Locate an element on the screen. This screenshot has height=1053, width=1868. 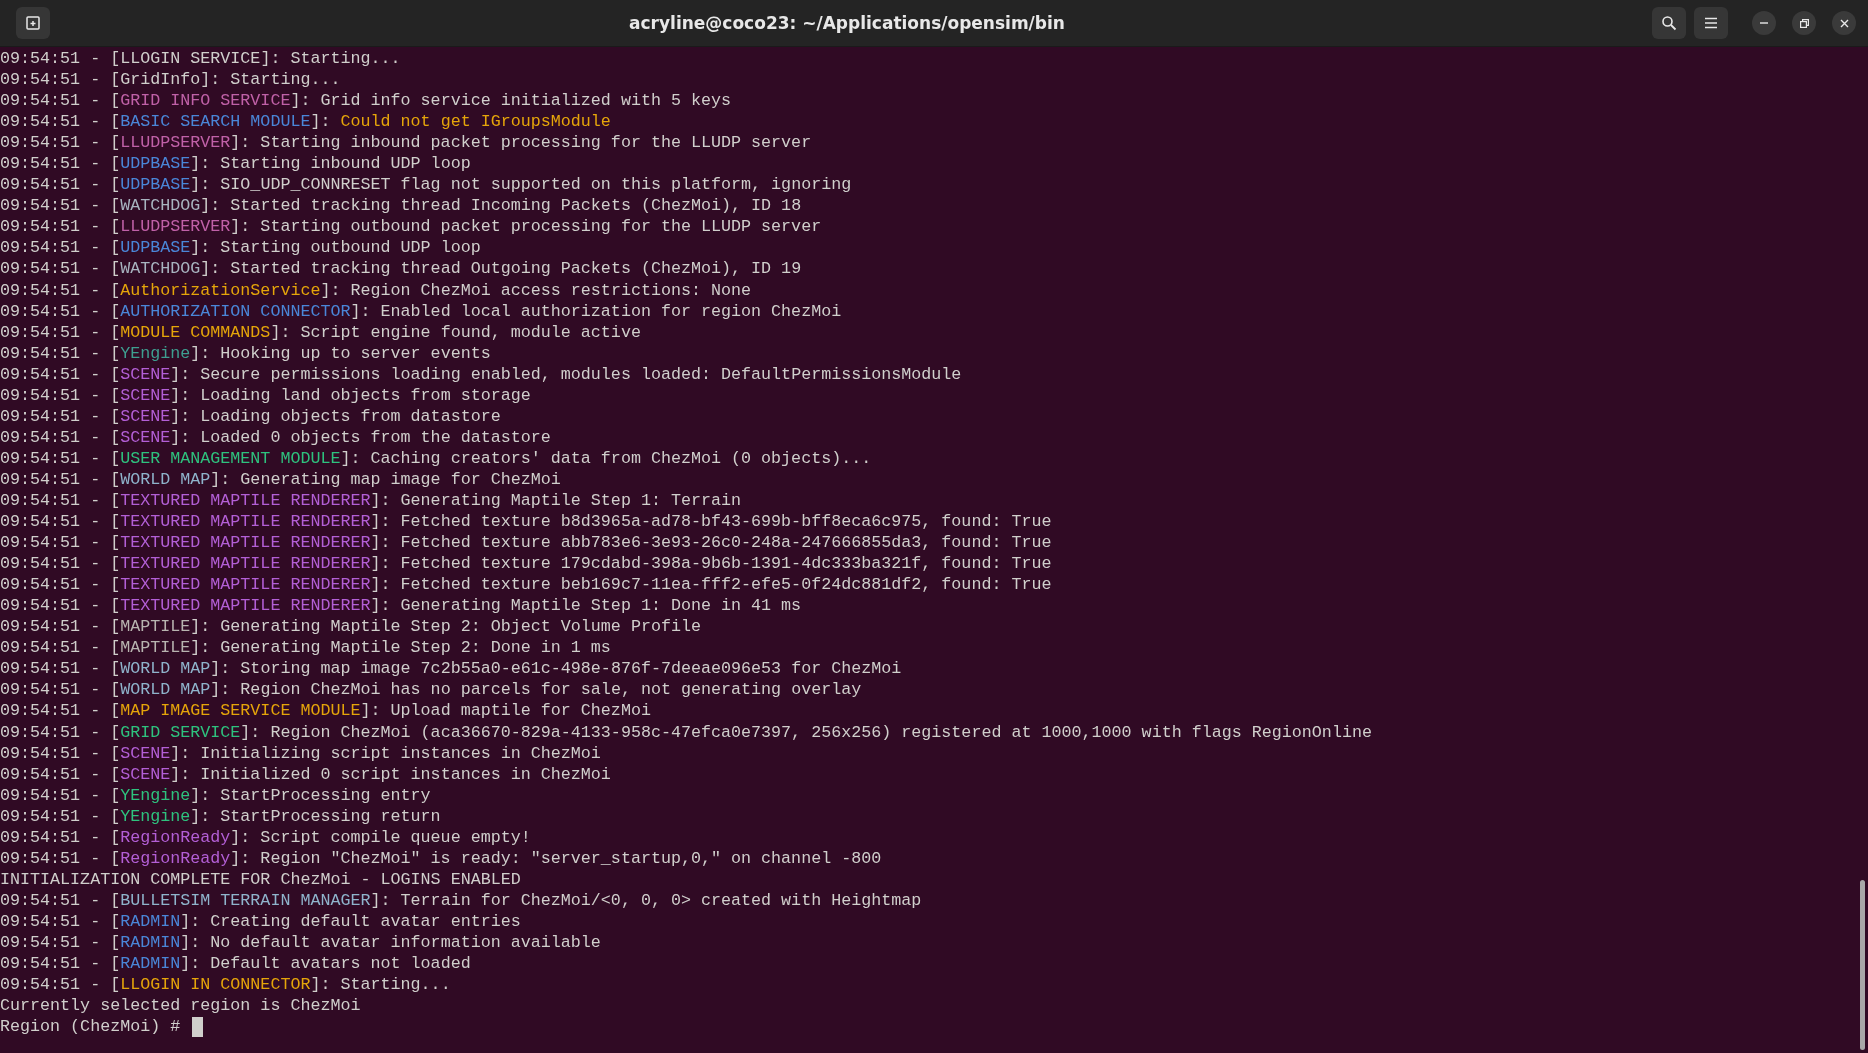
log-line: 09:54:51 - [GRID SERVICE]: Region ChezMoi (aca36670-829a-4133-958c-47efca0e7397, 256x256) registered at 1000,1000 with flags RegionOnline is located at coordinates (686, 732).